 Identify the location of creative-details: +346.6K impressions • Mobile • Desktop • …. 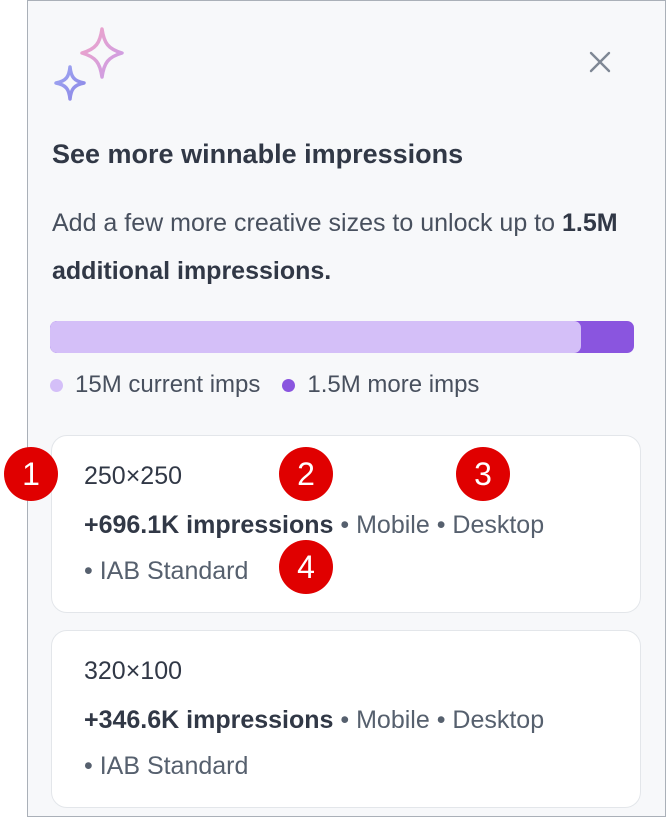
(356, 743).